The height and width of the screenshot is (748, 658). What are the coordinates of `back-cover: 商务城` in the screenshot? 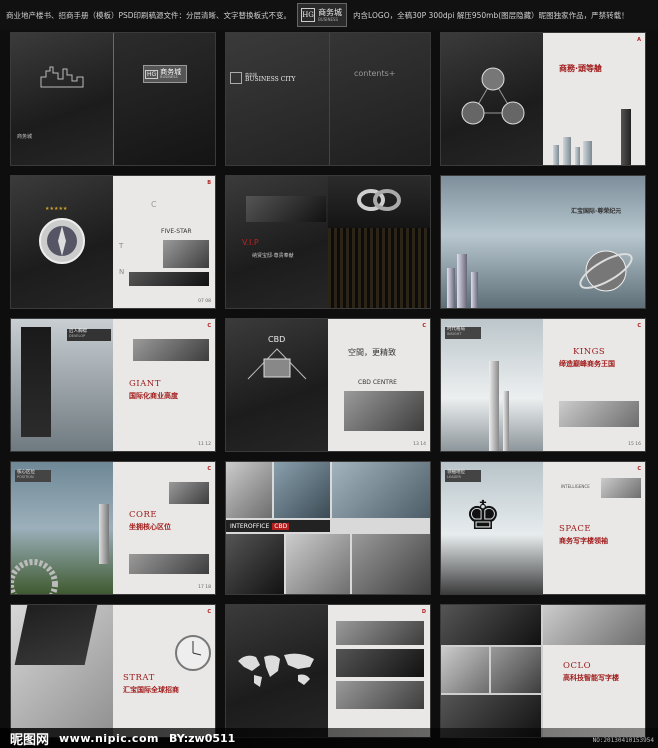 It's located at (62, 99).